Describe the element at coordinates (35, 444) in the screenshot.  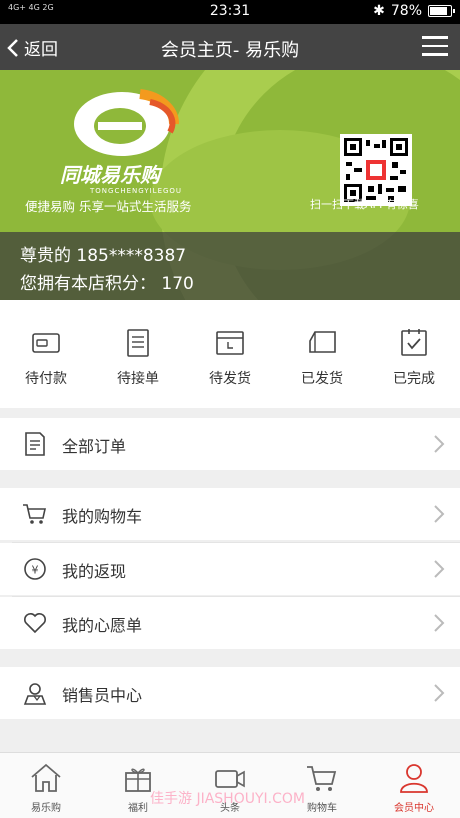
I see `document-icon` at that location.